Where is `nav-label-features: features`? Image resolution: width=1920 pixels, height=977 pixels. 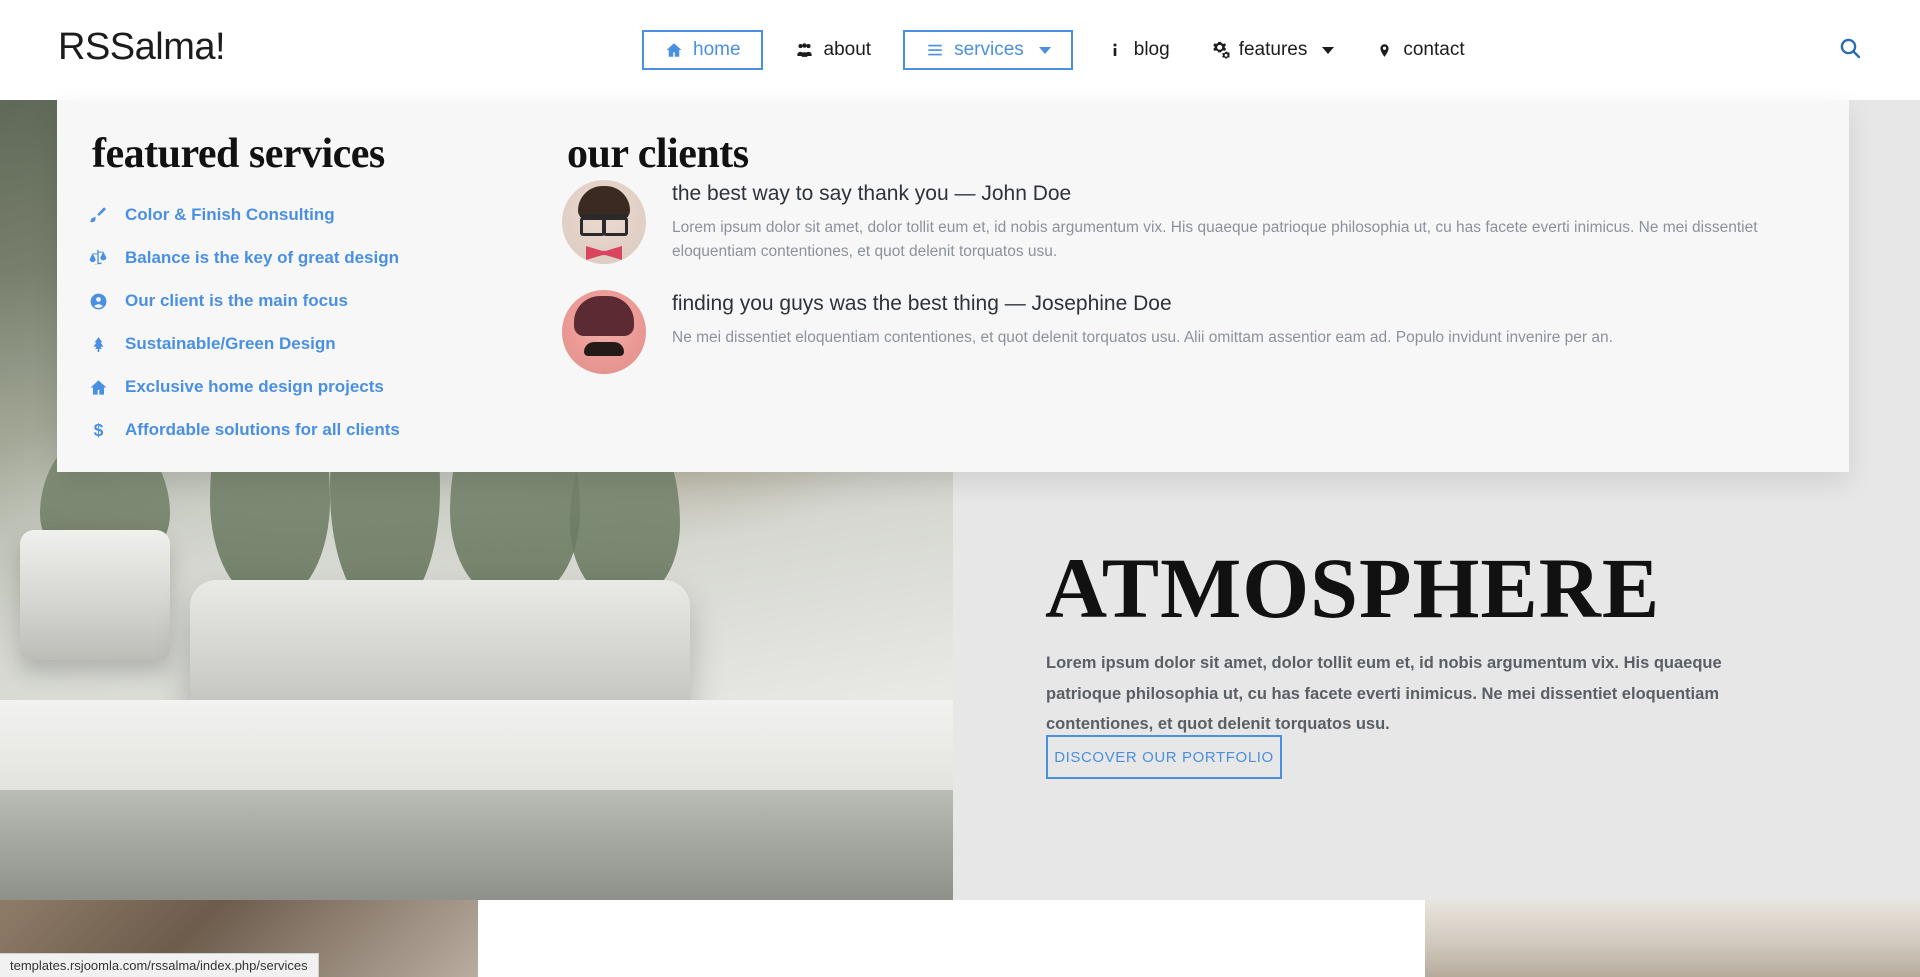 nav-label-features: features is located at coordinates (1273, 49).